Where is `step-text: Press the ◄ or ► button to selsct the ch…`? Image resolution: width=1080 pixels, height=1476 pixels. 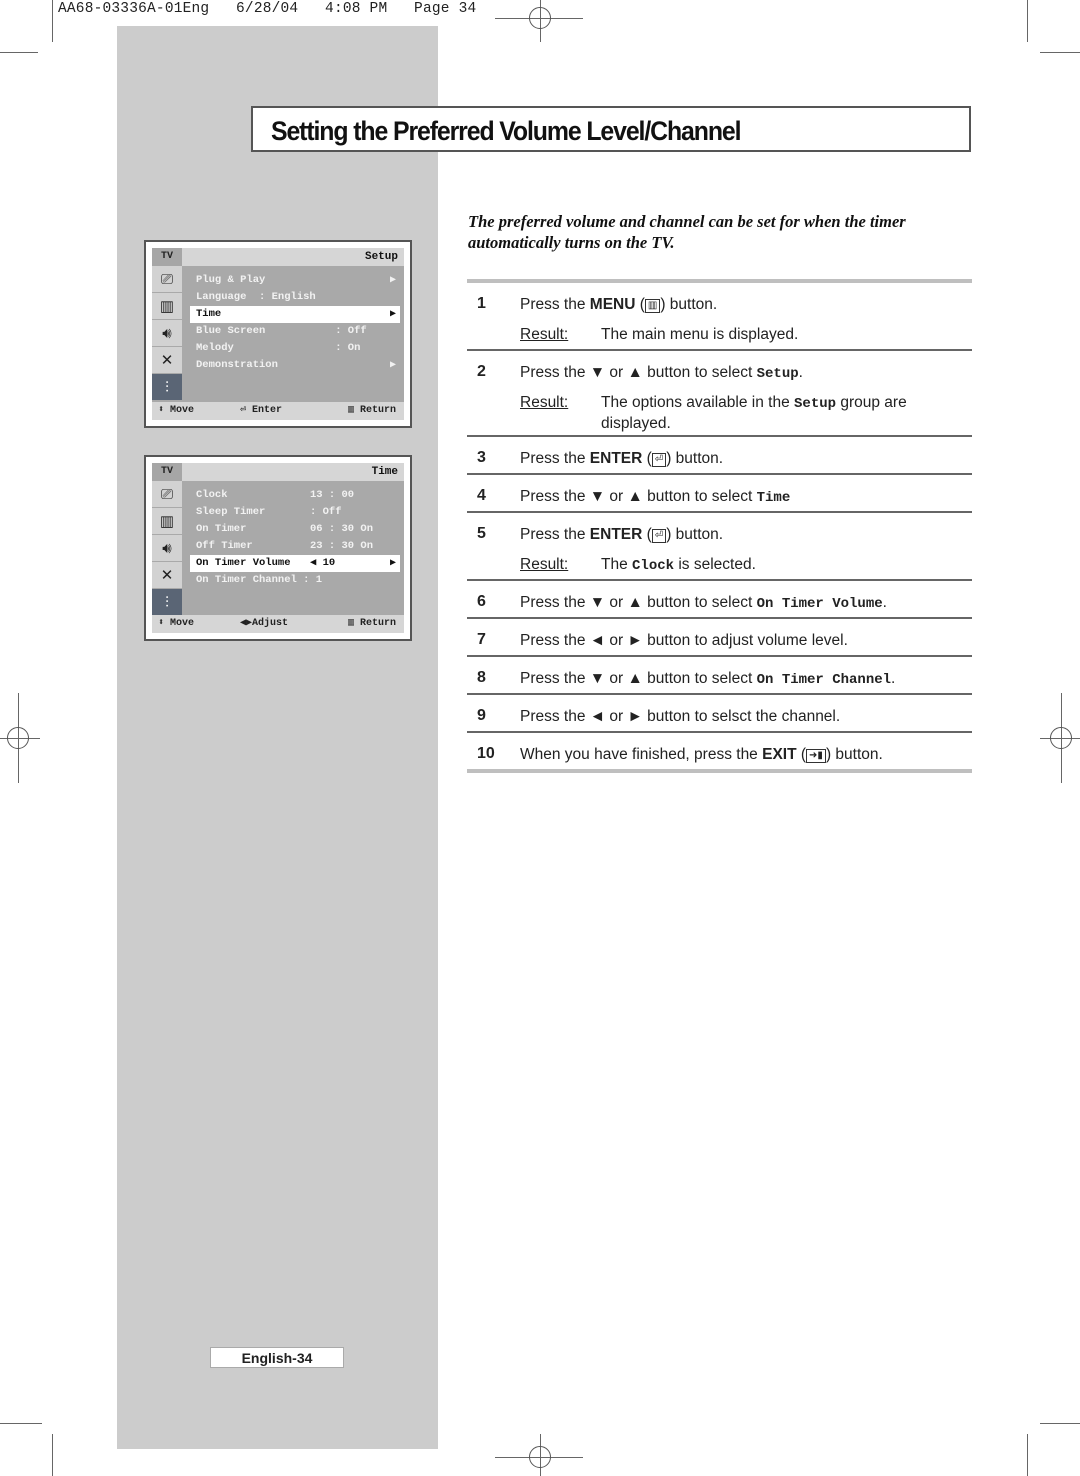
step-text: Press the ◄ or ► button to selsct the ch… is located at coordinates (680, 716).